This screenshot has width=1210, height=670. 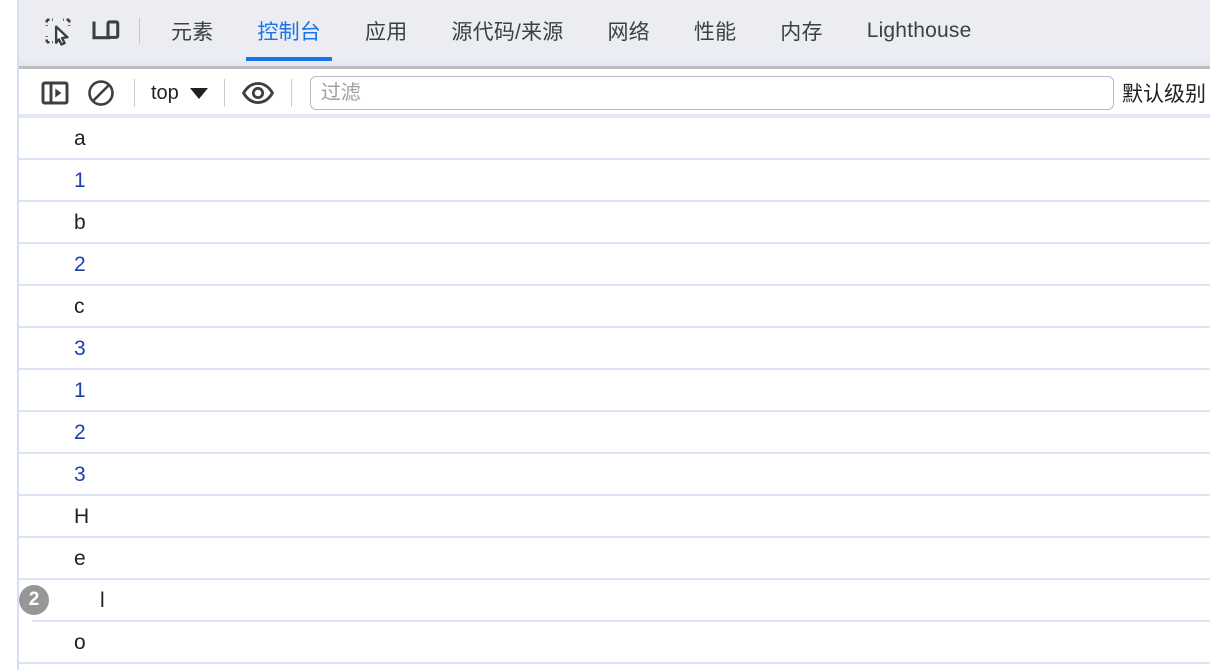 I want to click on tab-application: 应用, so click(x=386, y=30).